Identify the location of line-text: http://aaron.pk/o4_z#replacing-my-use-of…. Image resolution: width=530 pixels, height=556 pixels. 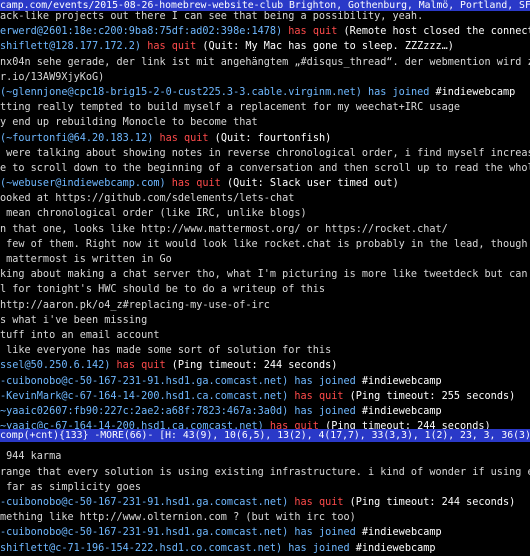
(135, 305).